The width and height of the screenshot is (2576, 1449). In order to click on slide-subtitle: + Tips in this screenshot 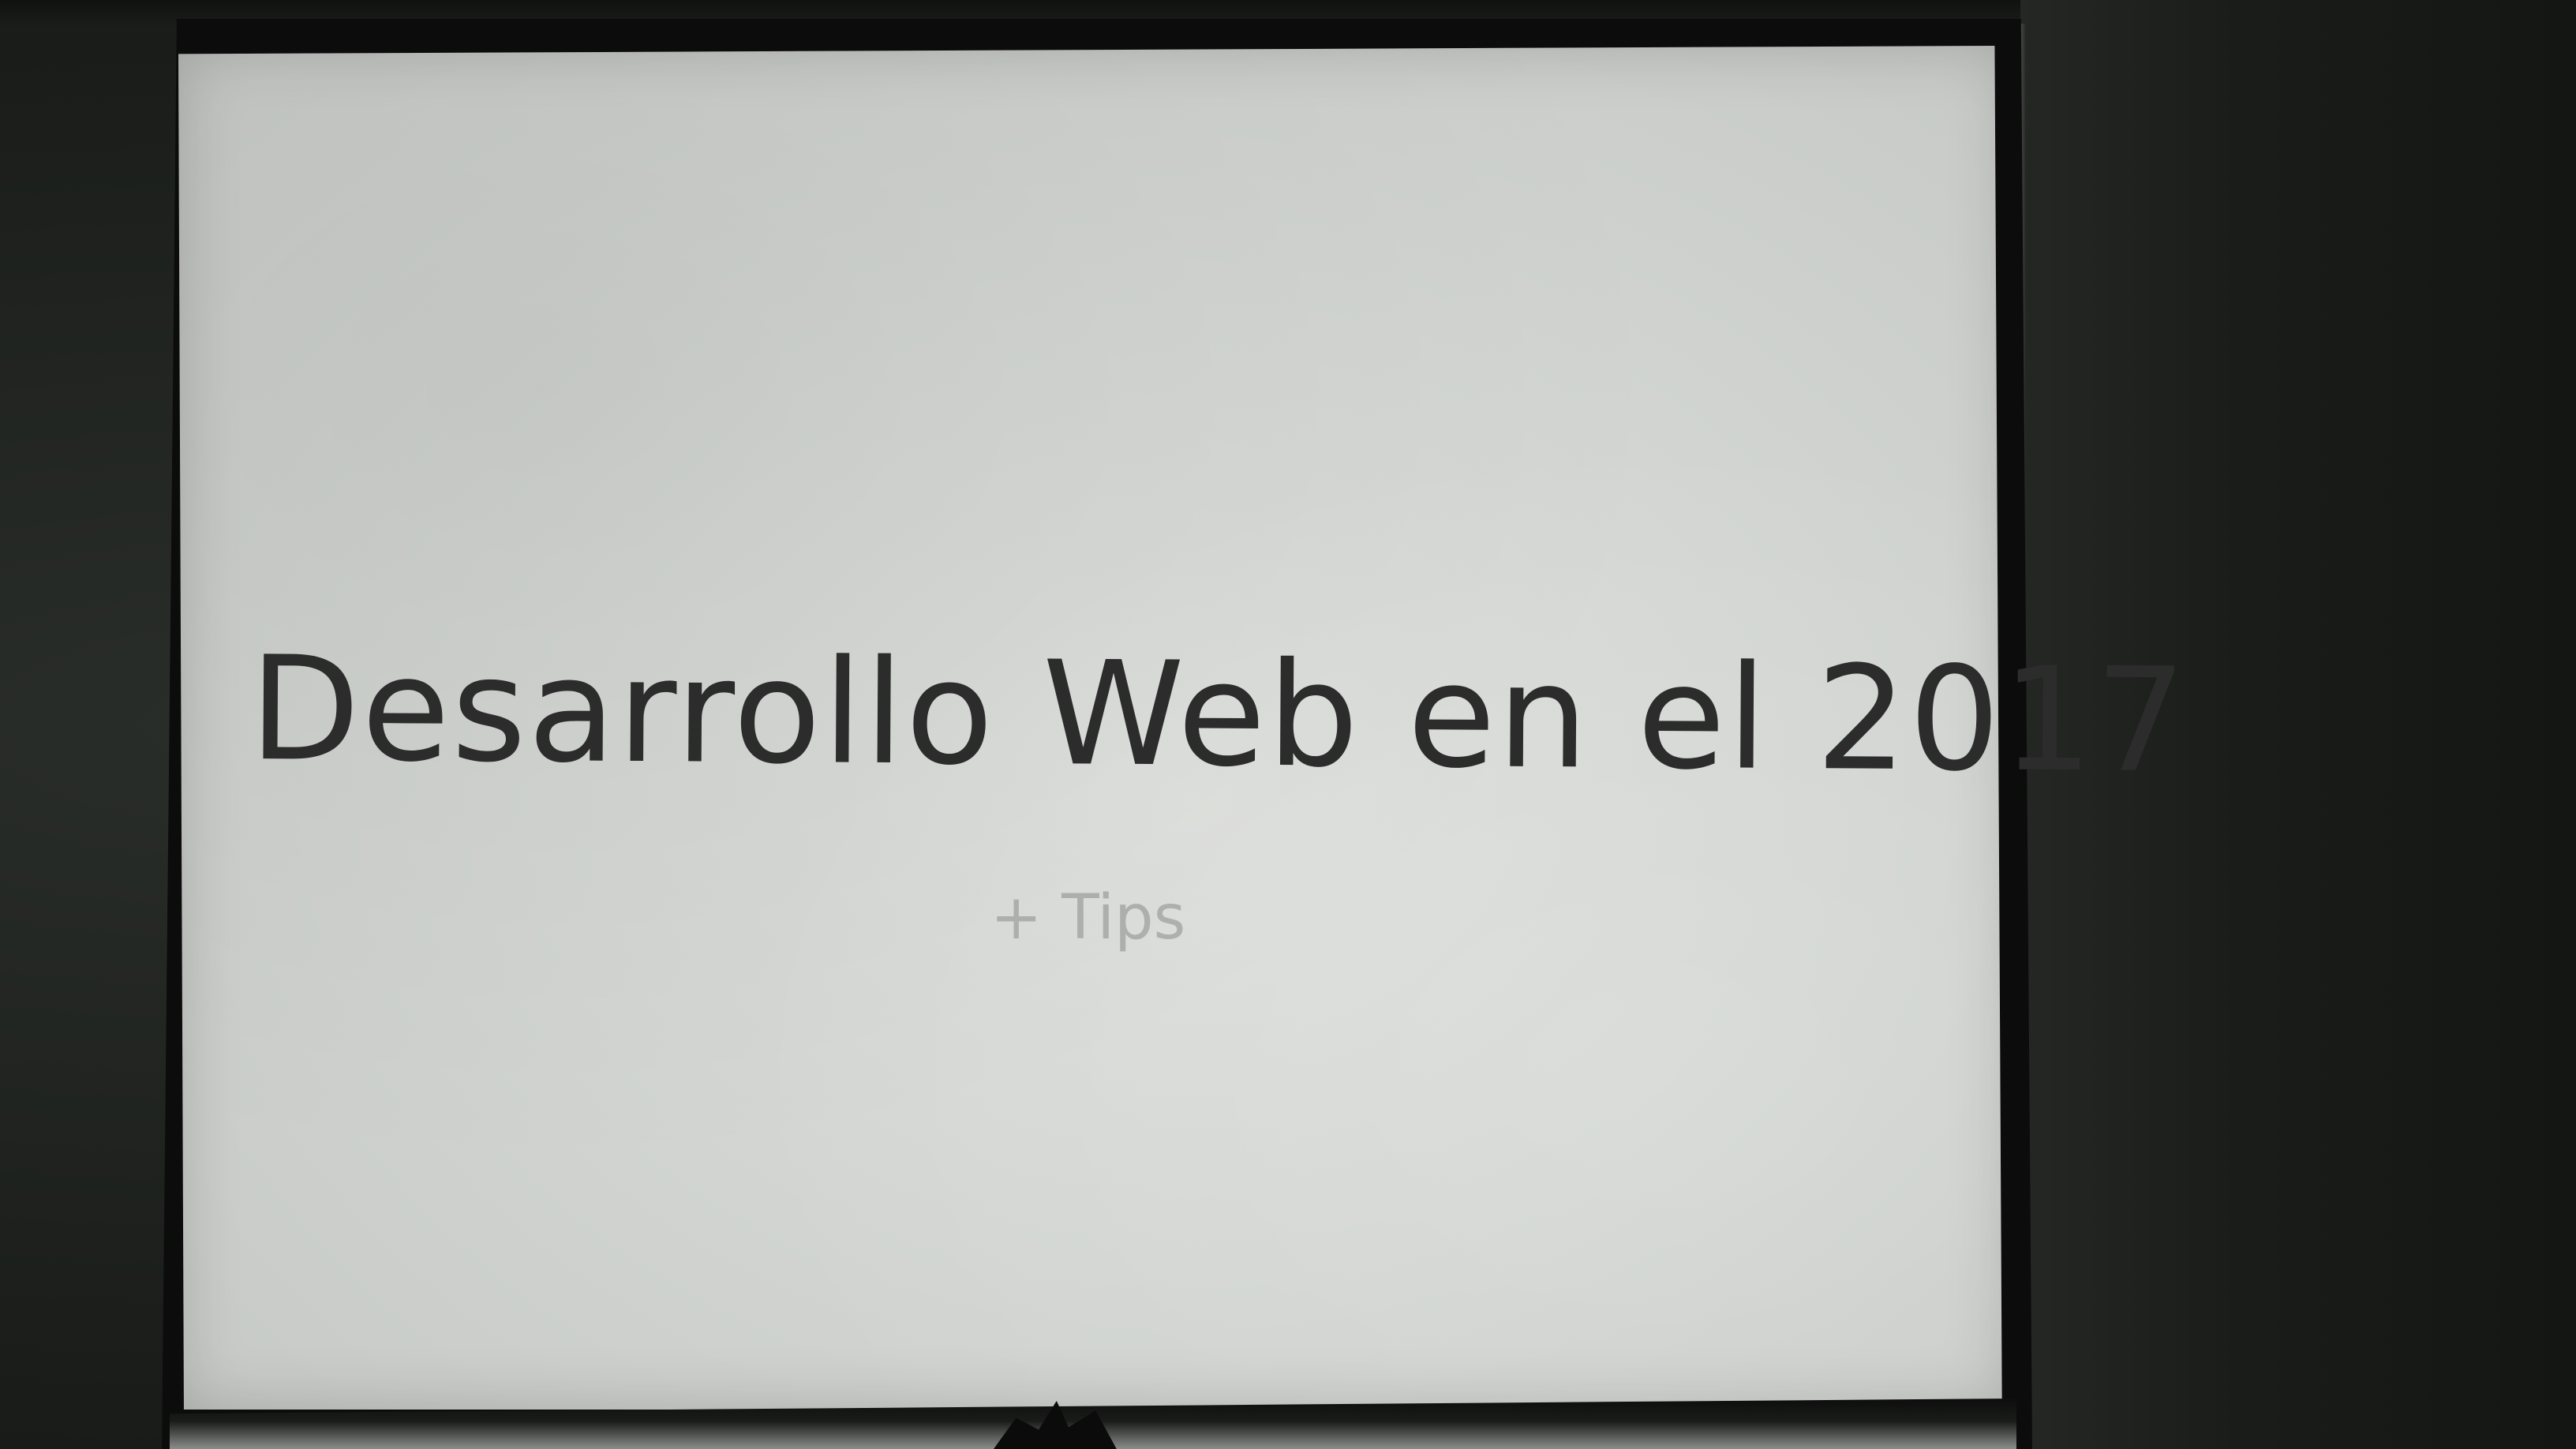, I will do `click(1088, 917)`.